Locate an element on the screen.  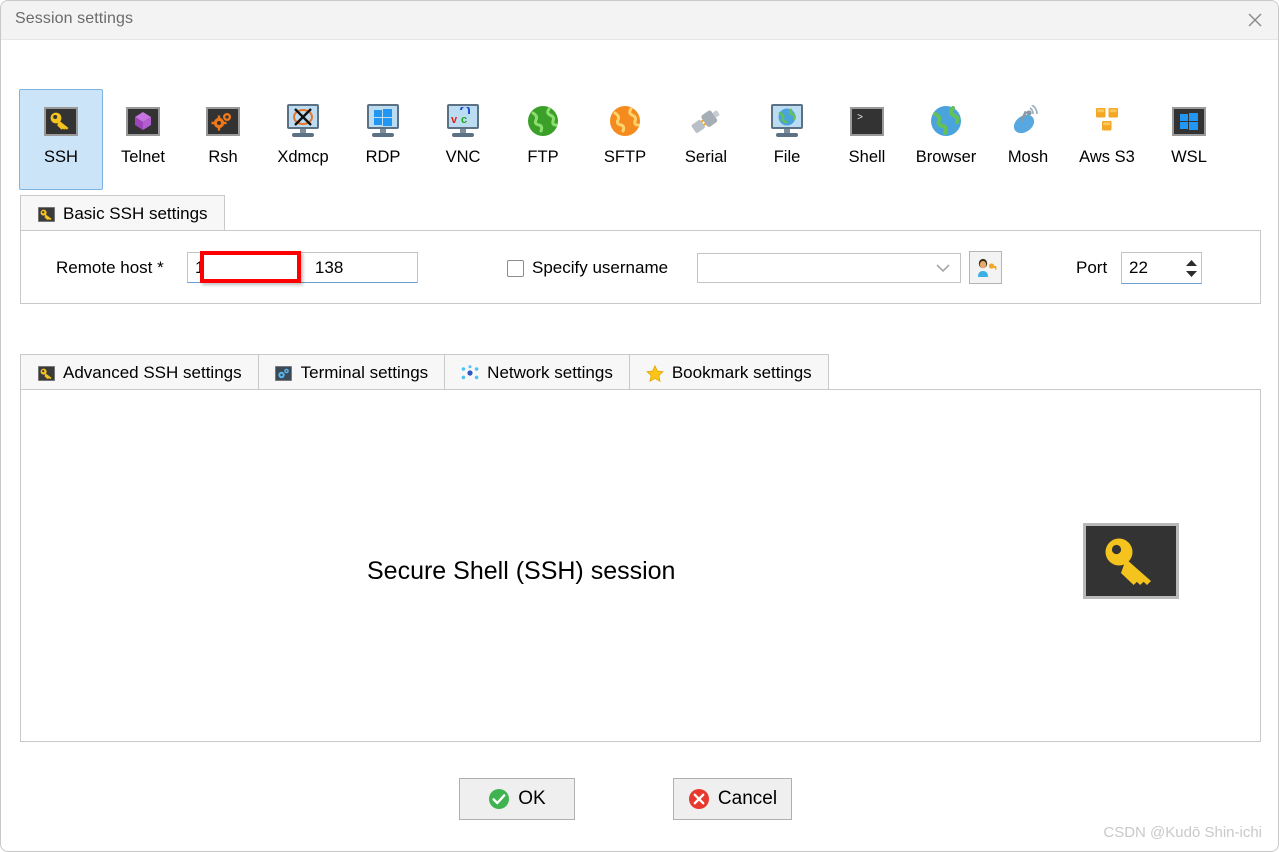
close-button is located at coordinates (1254, 20).